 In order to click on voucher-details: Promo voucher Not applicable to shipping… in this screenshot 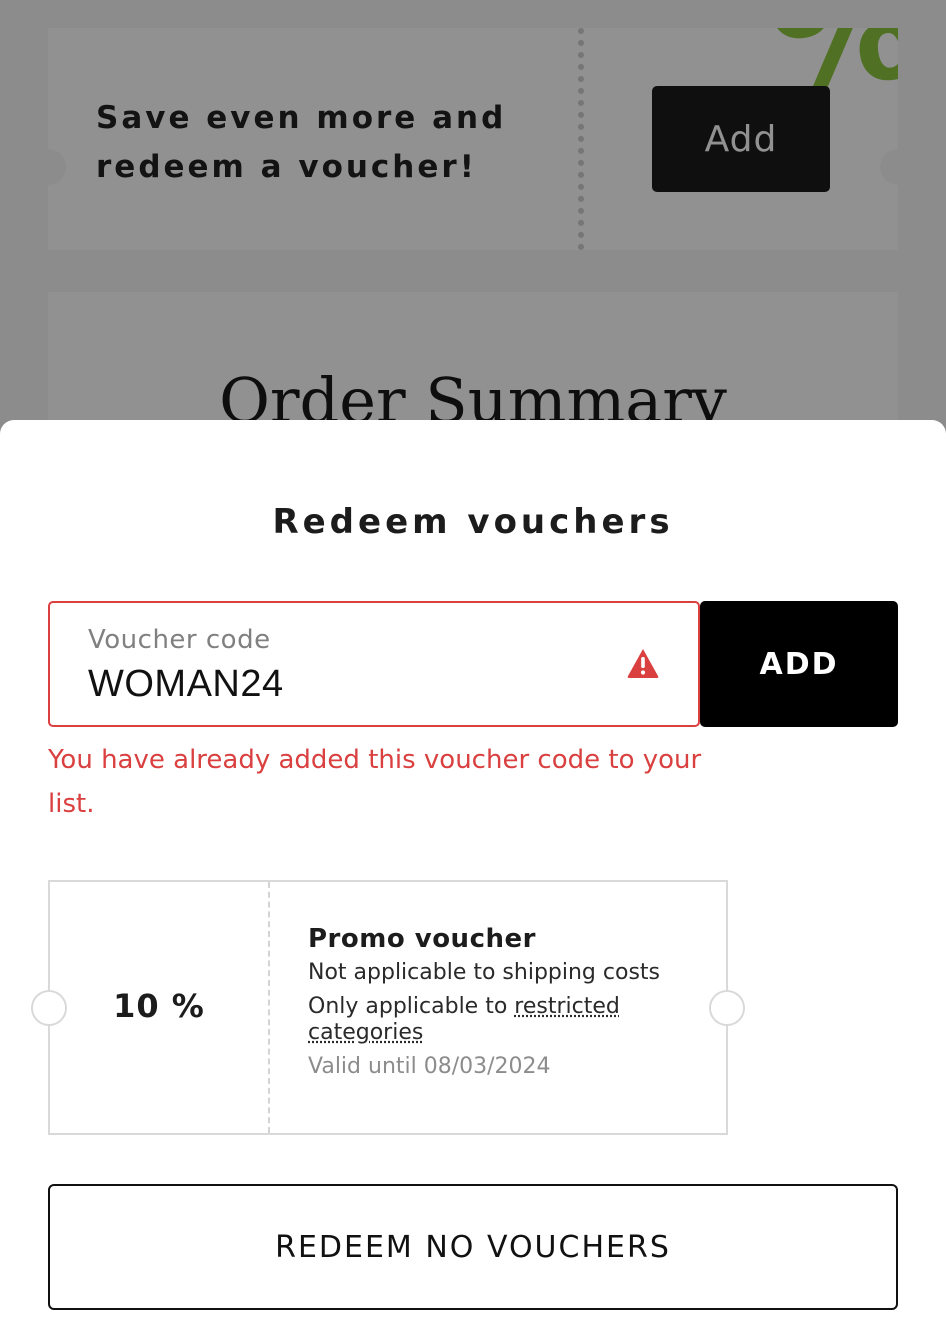, I will do `click(508, 1002)`.